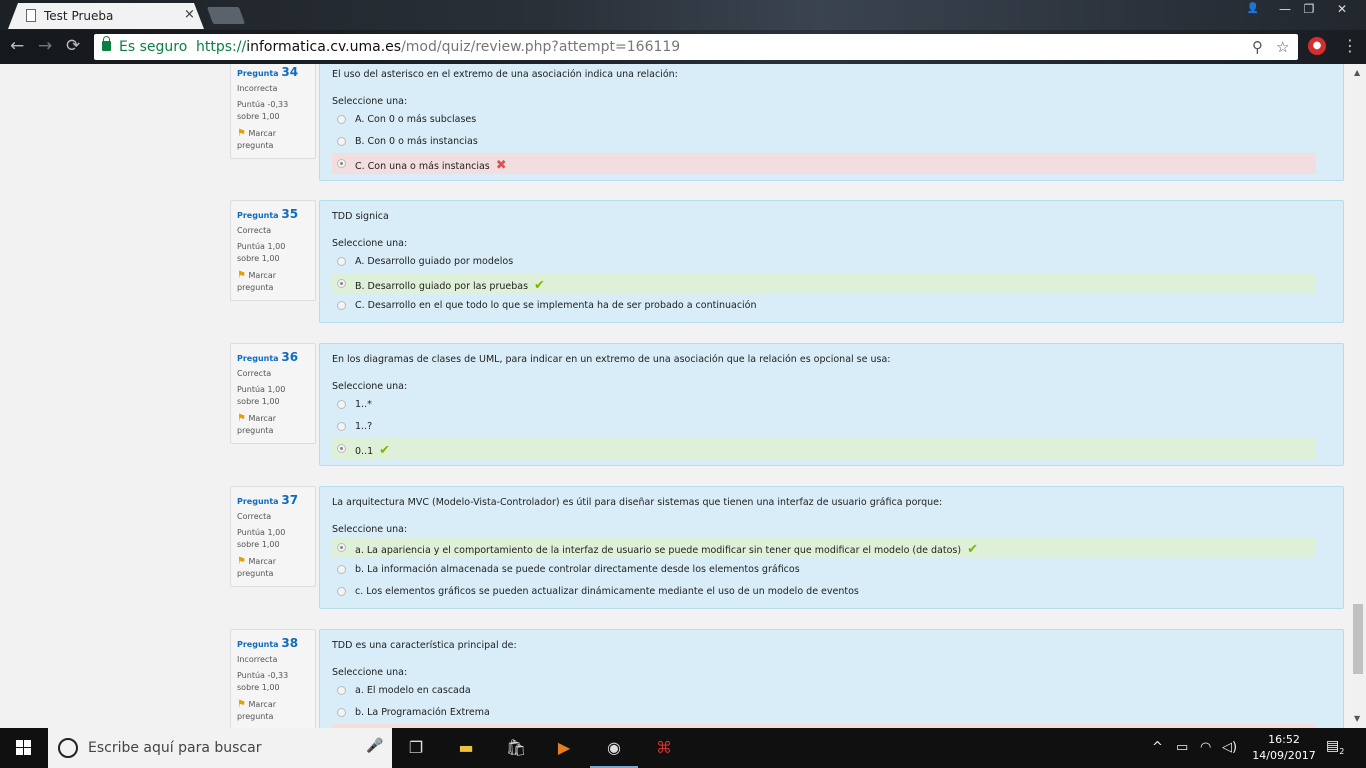 The width and height of the screenshot is (1366, 768). I want to click on chrome-icon: ◉, so click(614, 748).